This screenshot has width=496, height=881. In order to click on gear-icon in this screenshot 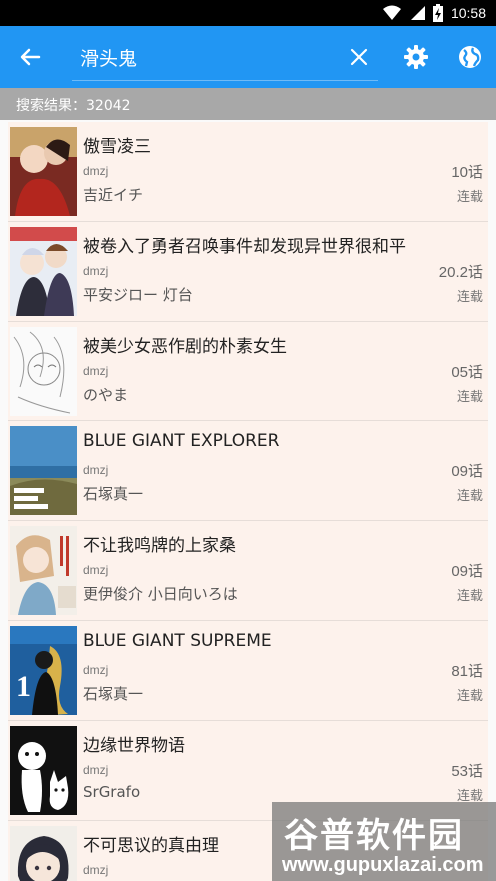, I will do `click(416, 57)`.